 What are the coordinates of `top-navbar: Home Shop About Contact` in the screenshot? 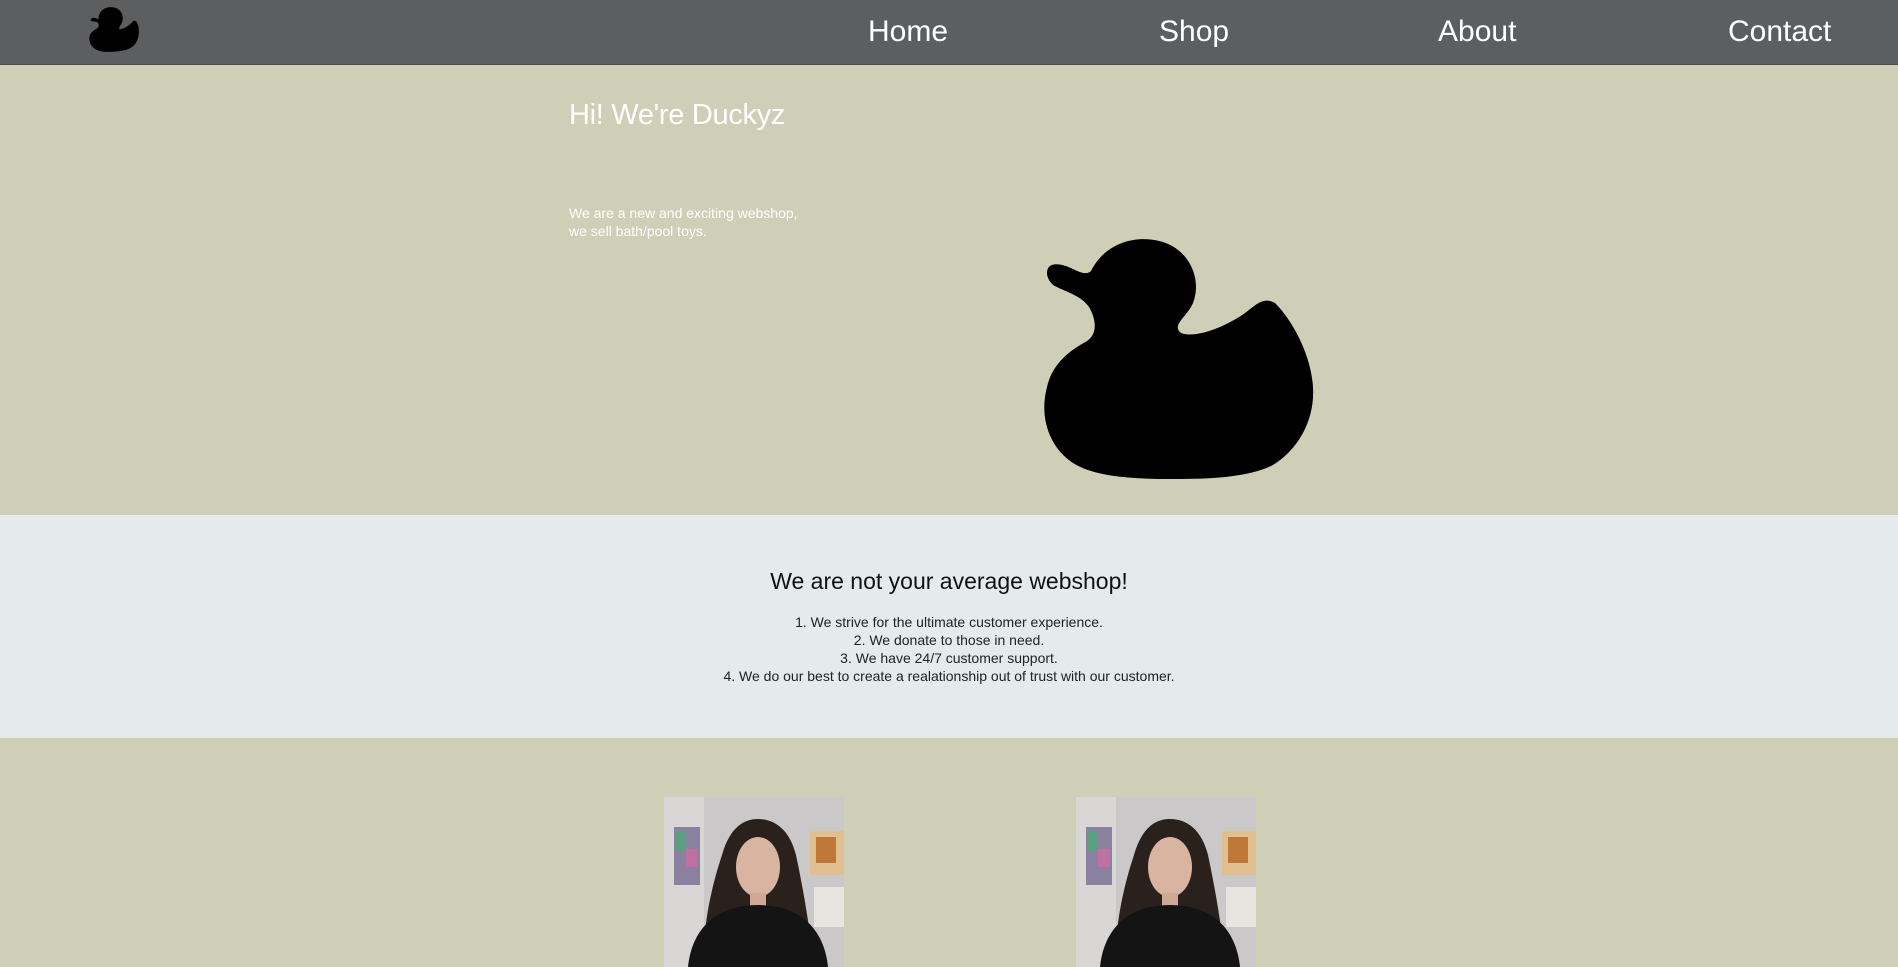 It's located at (949, 32).